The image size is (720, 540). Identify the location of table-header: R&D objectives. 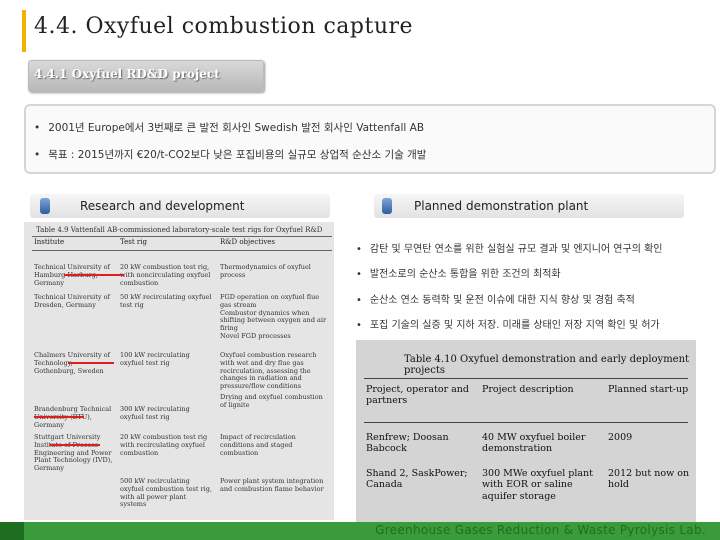
(248, 242).